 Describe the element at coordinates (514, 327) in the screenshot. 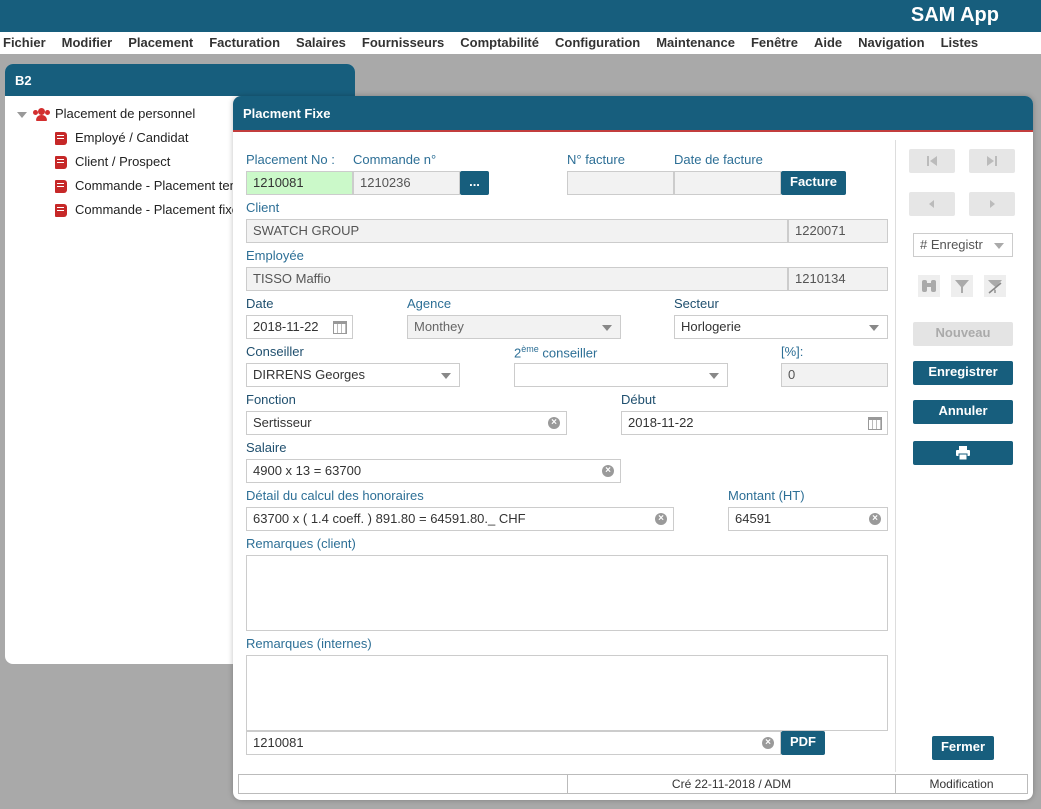

I see `agence-select: Monthey` at that location.